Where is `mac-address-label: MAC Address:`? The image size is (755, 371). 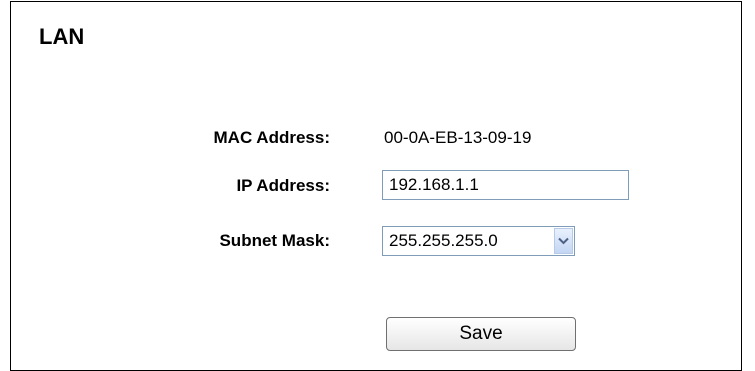
mac-address-label: MAC Address: is located at coordinates (272, 137).